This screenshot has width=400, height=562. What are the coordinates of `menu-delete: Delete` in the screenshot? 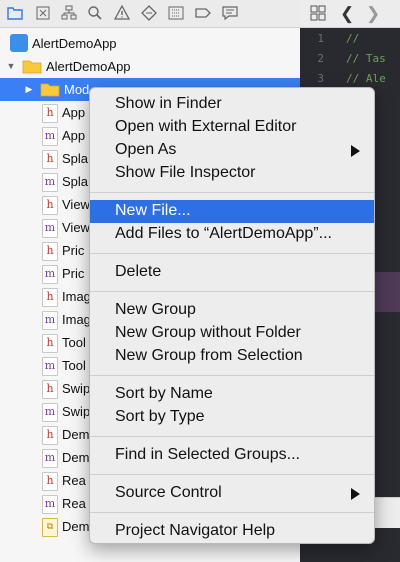 It's located at (232, 272).